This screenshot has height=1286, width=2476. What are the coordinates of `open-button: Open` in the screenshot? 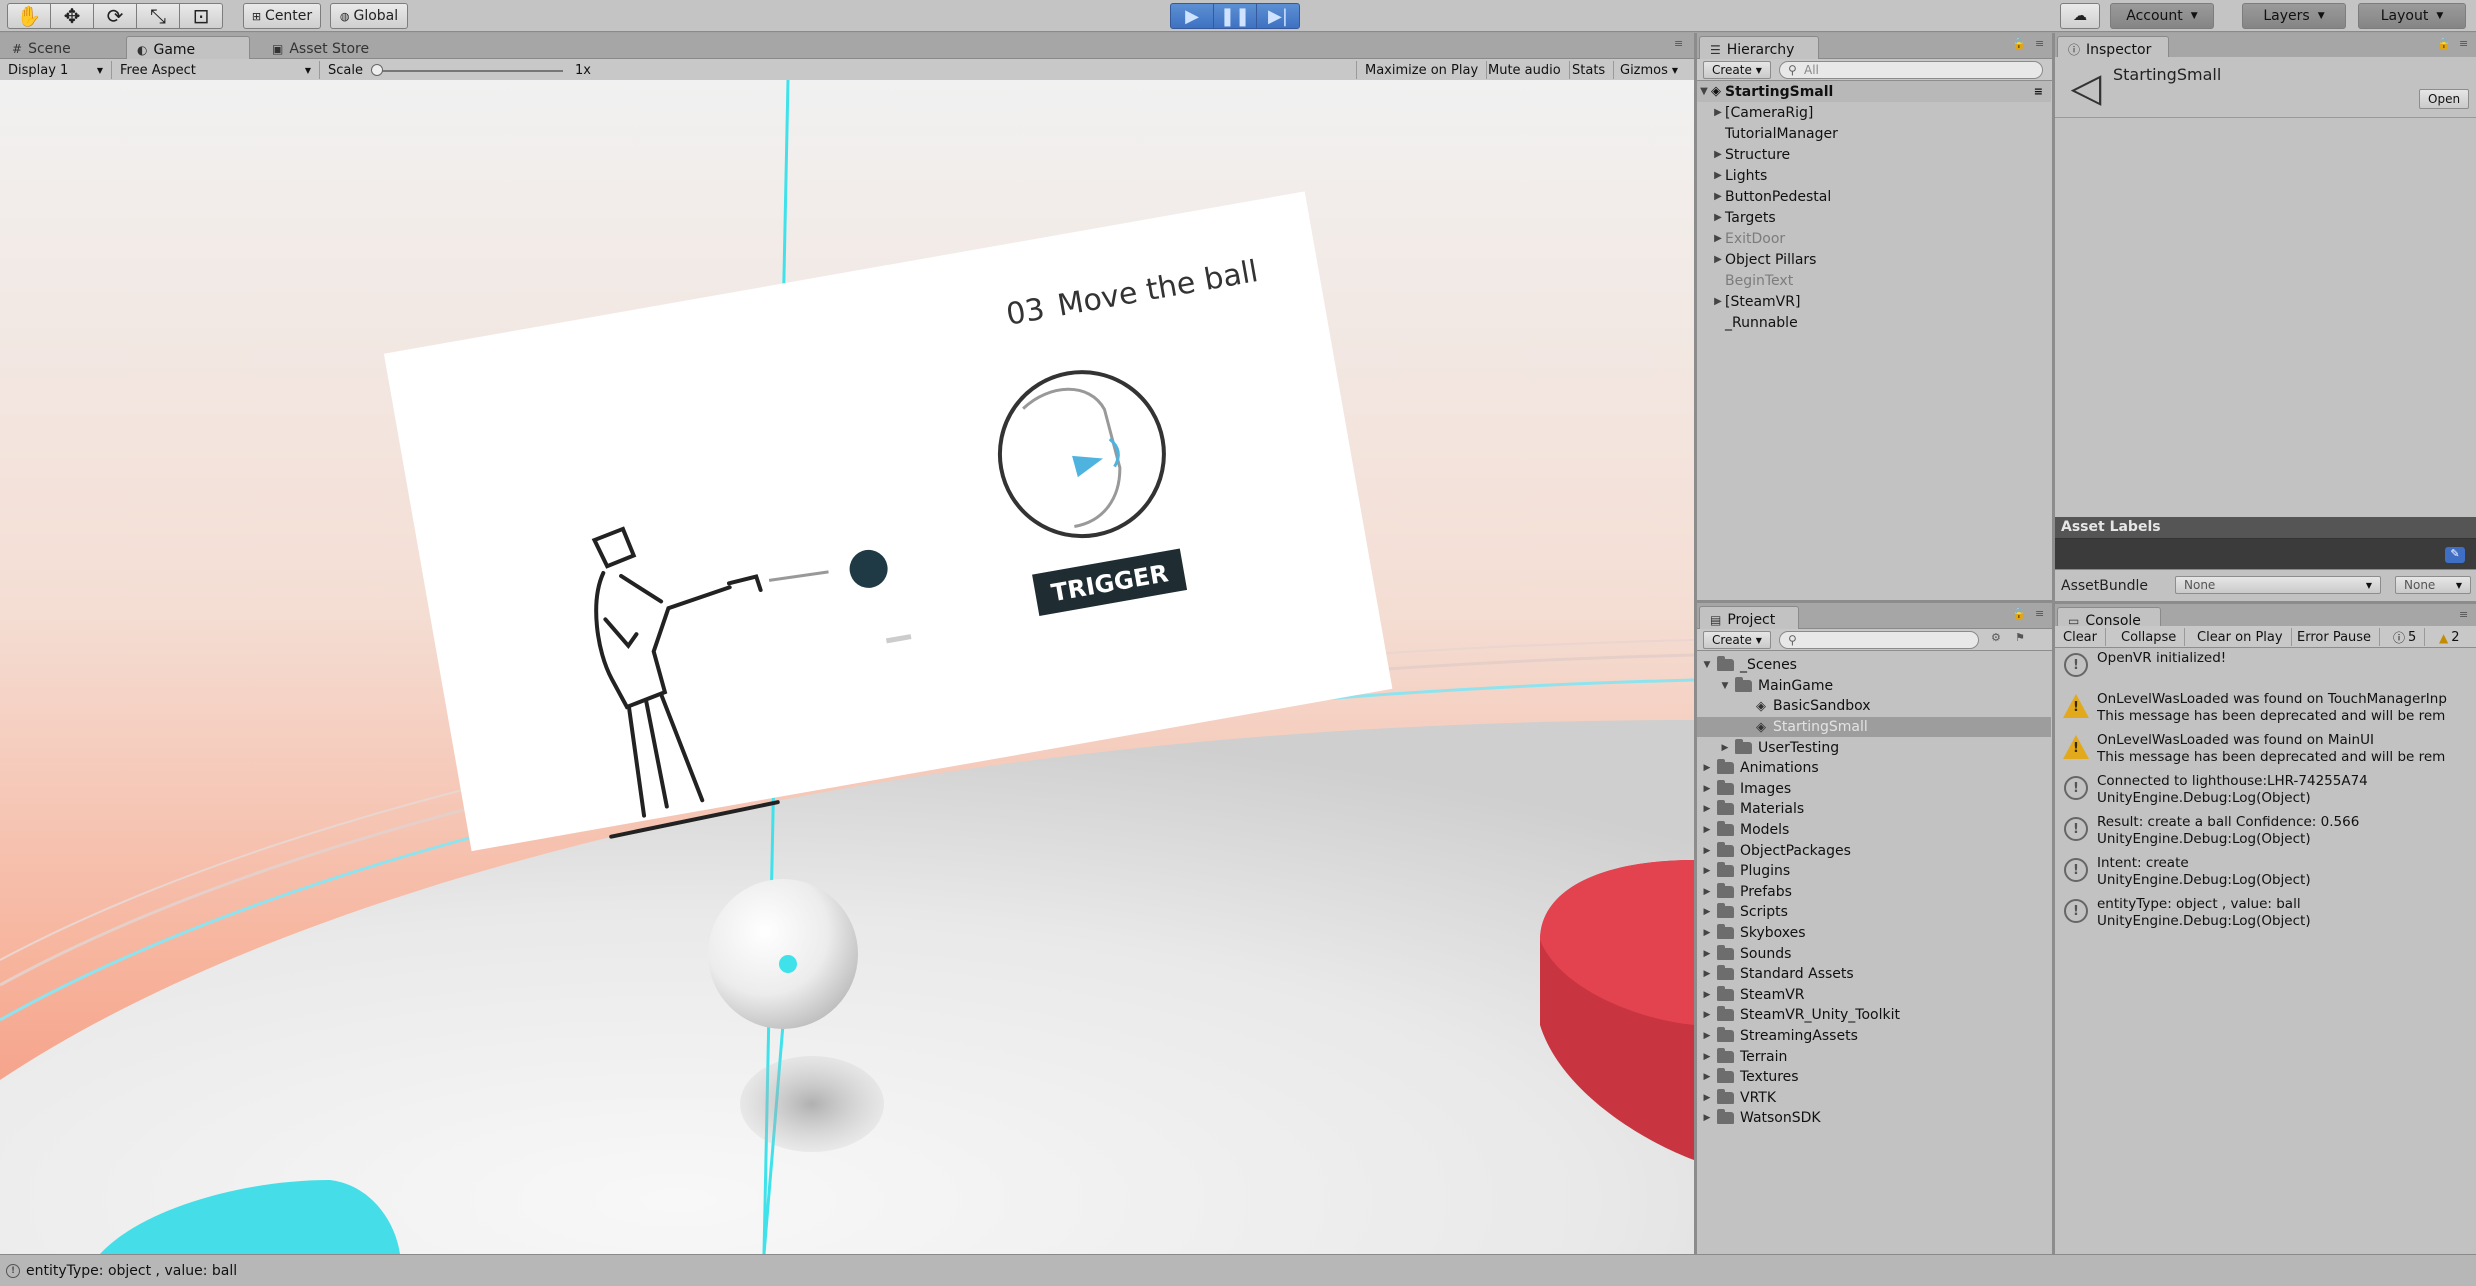 It's located at (2444, 99).